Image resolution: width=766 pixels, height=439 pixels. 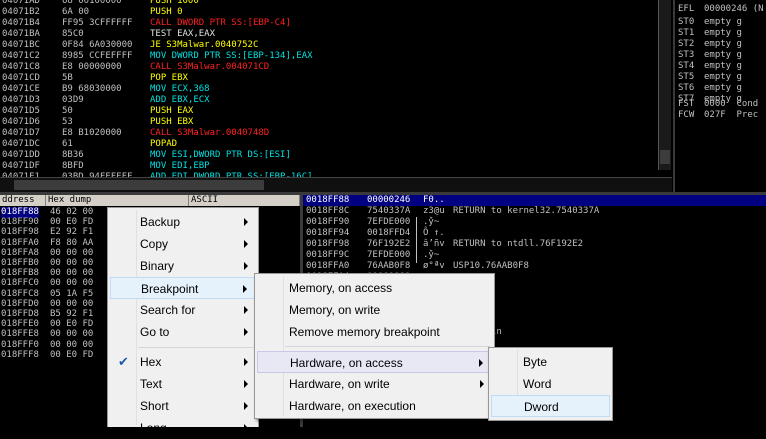 I want to click on disasm-instruction: PUSH 0, so click(x=166, y=12).